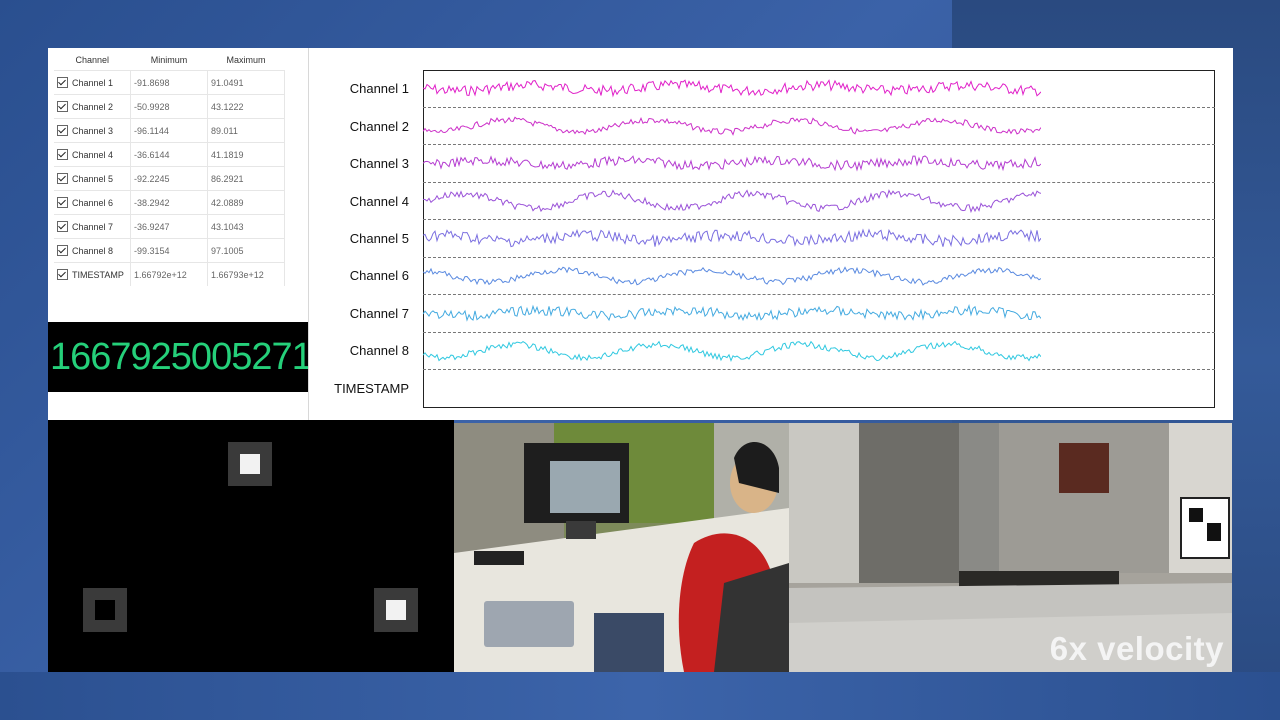  I want to click on timestamp-readout: 1667925005271, so click(195, 357).